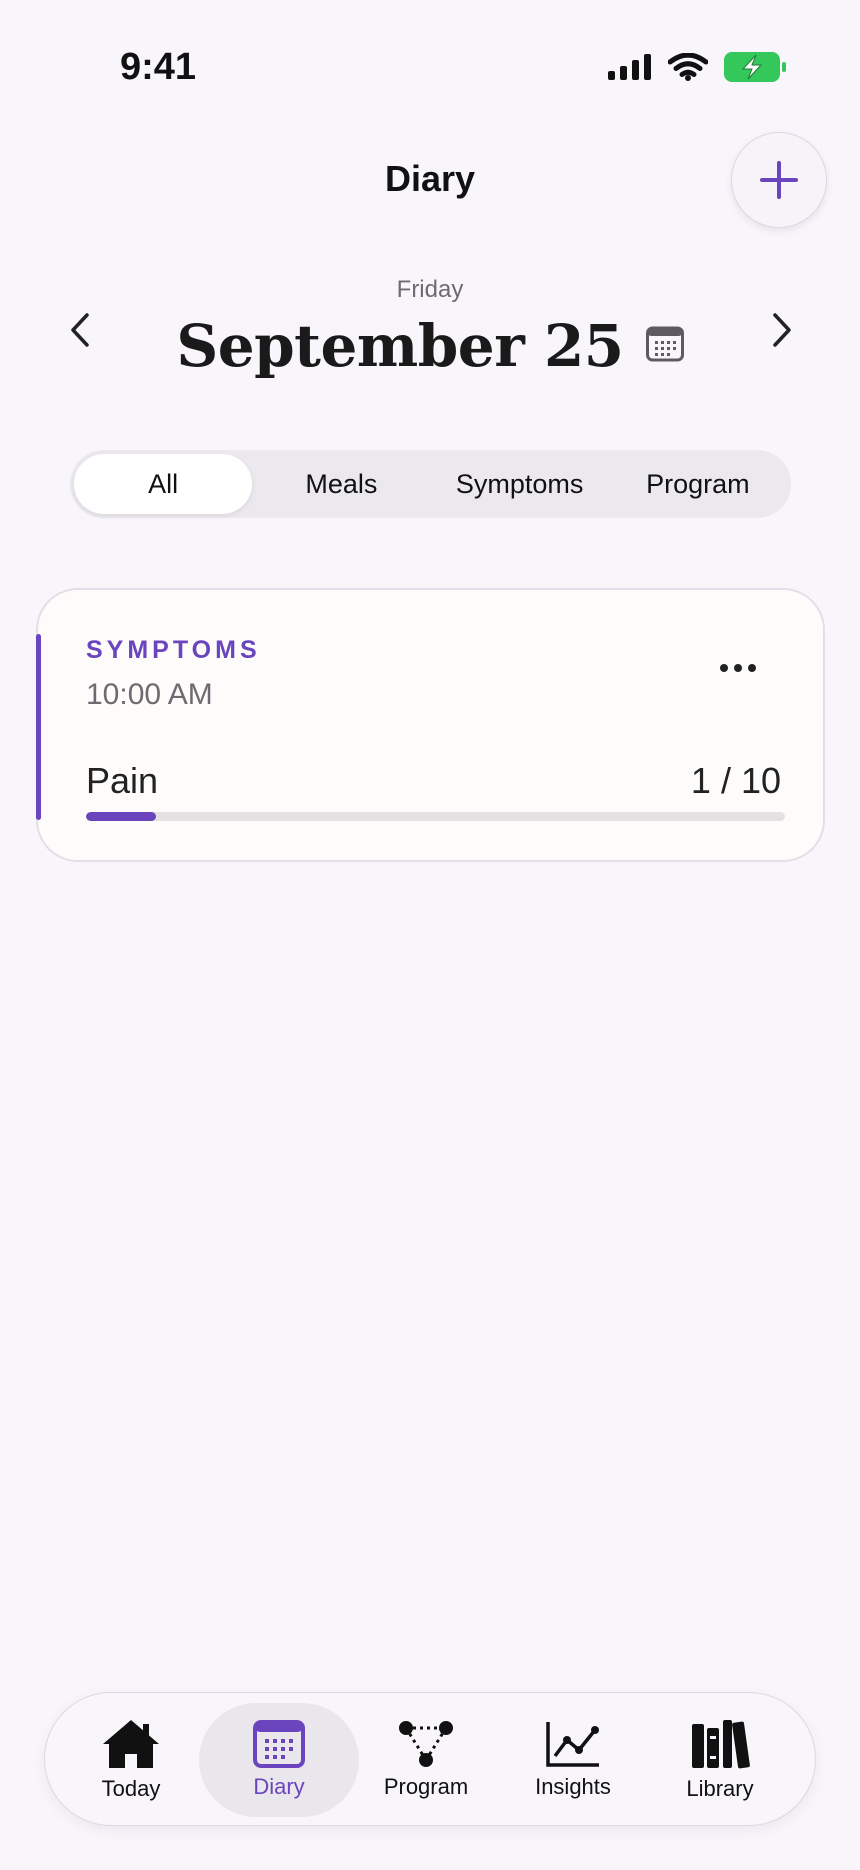  I want to click on tab-label: Diary, so click(279, 1786).